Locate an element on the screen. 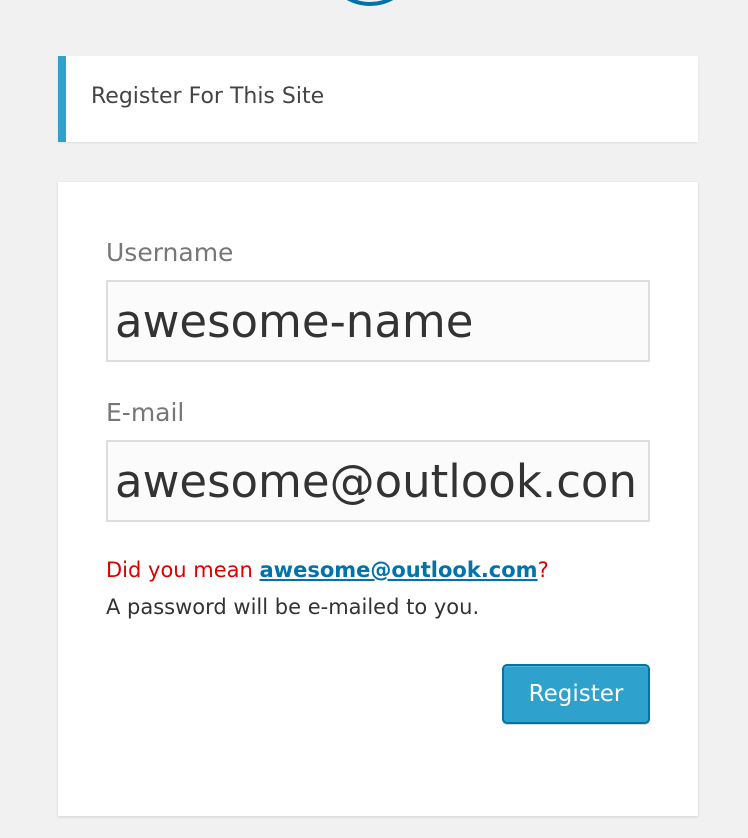 This screenshot has height=838, width=748. email-input is located at coordinates (378, 481).